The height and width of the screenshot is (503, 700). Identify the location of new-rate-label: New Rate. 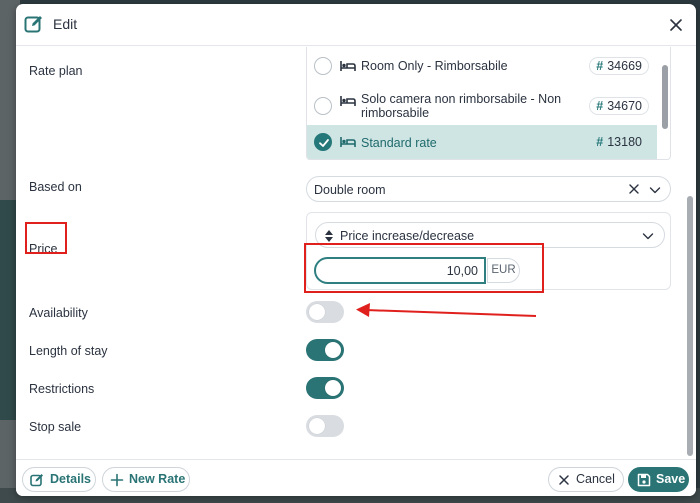
(157, 479).